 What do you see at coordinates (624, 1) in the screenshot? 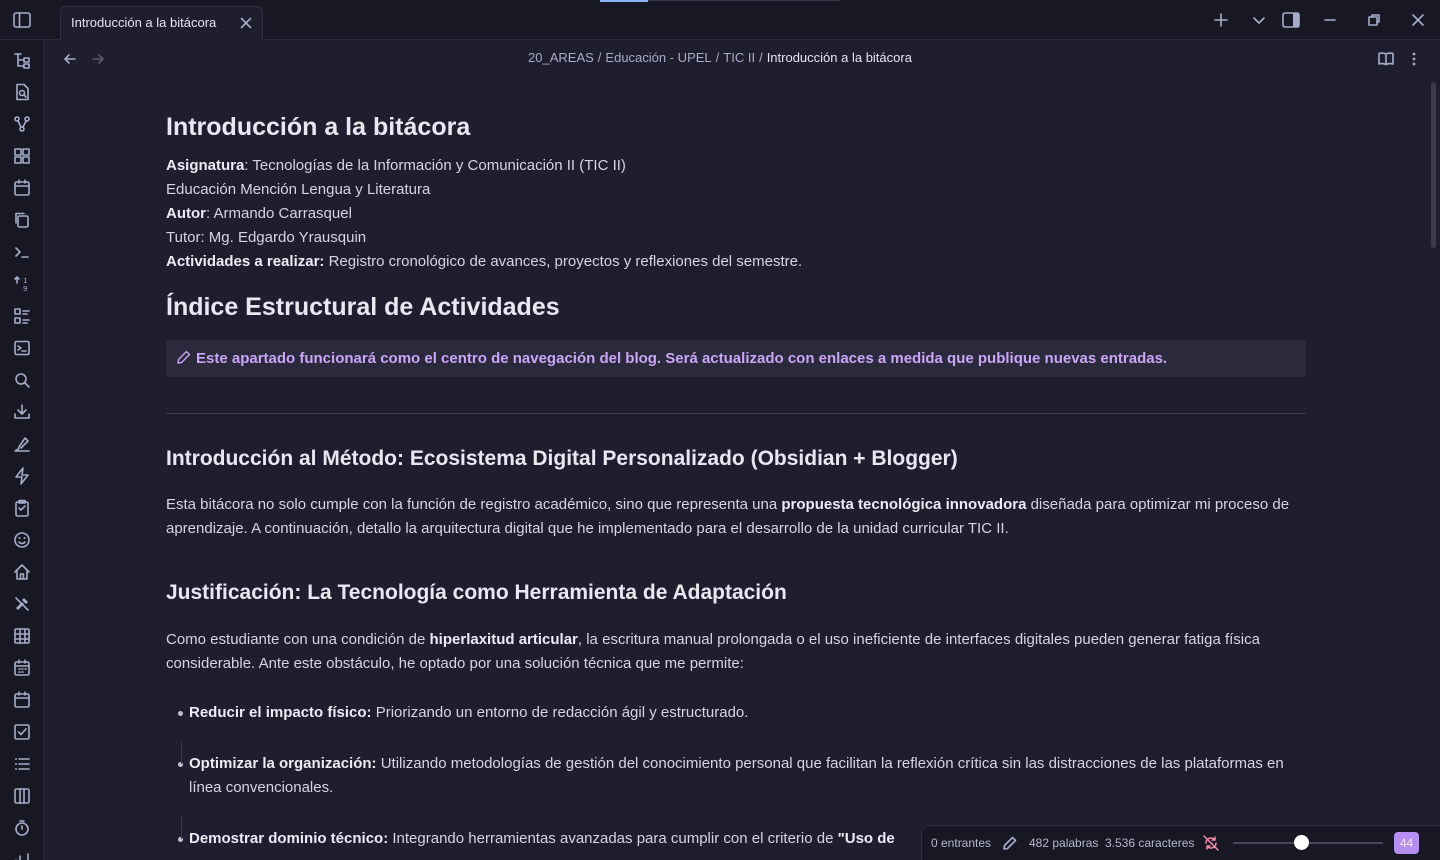
I see `active-indicator` at bounding box center [624, 1].